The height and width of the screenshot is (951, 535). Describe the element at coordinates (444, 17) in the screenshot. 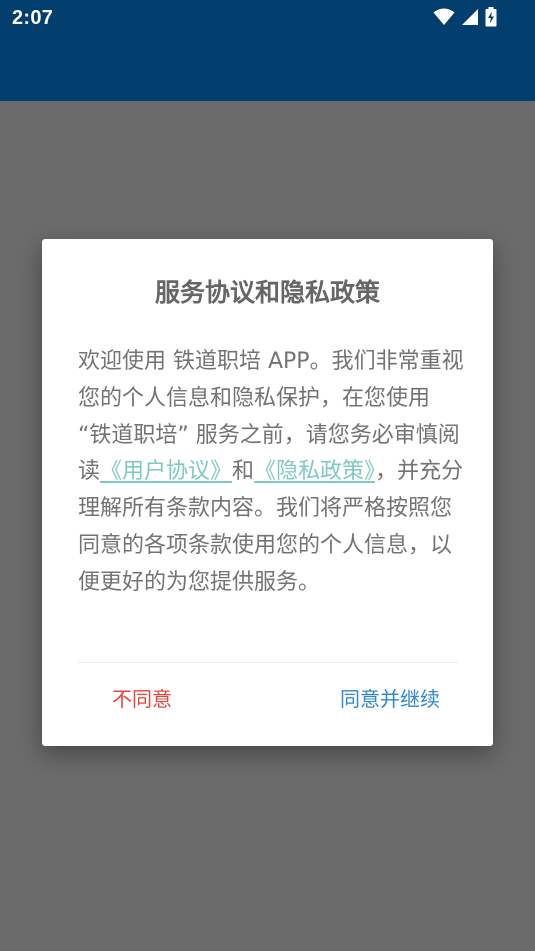

I see `wifi-icon` at that location.